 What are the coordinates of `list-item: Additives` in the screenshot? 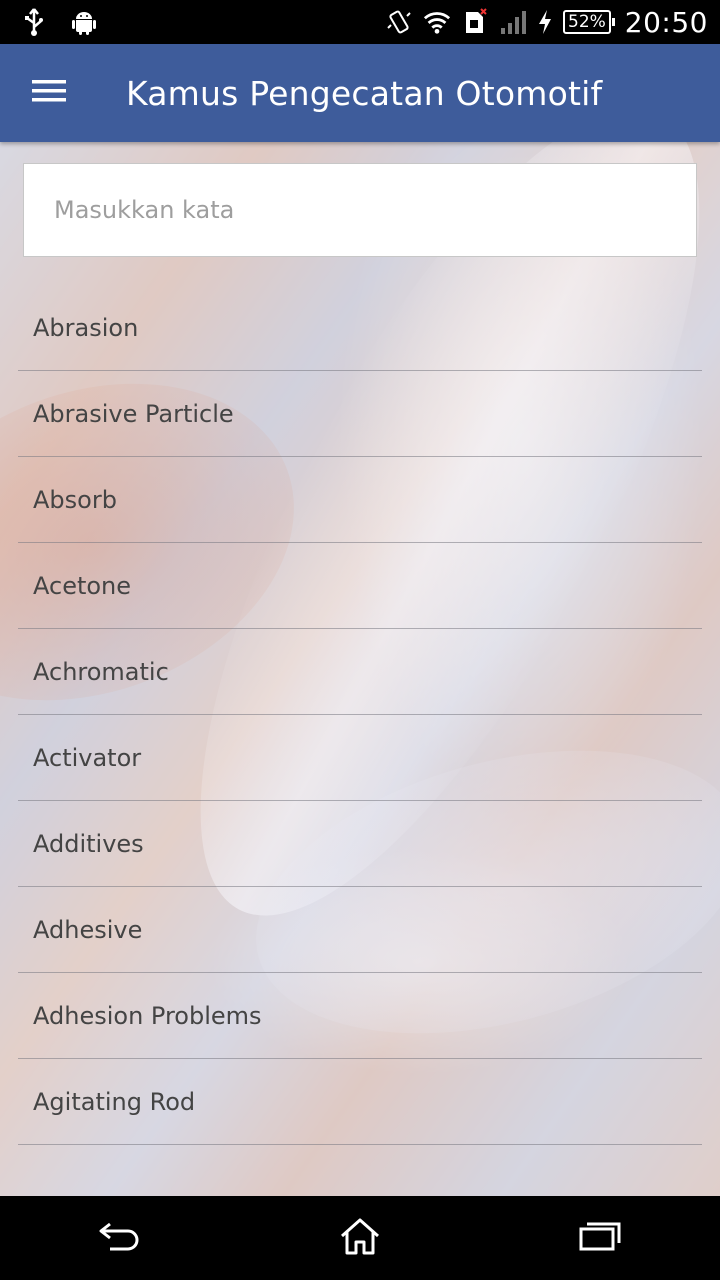 It's located at (360, 844).